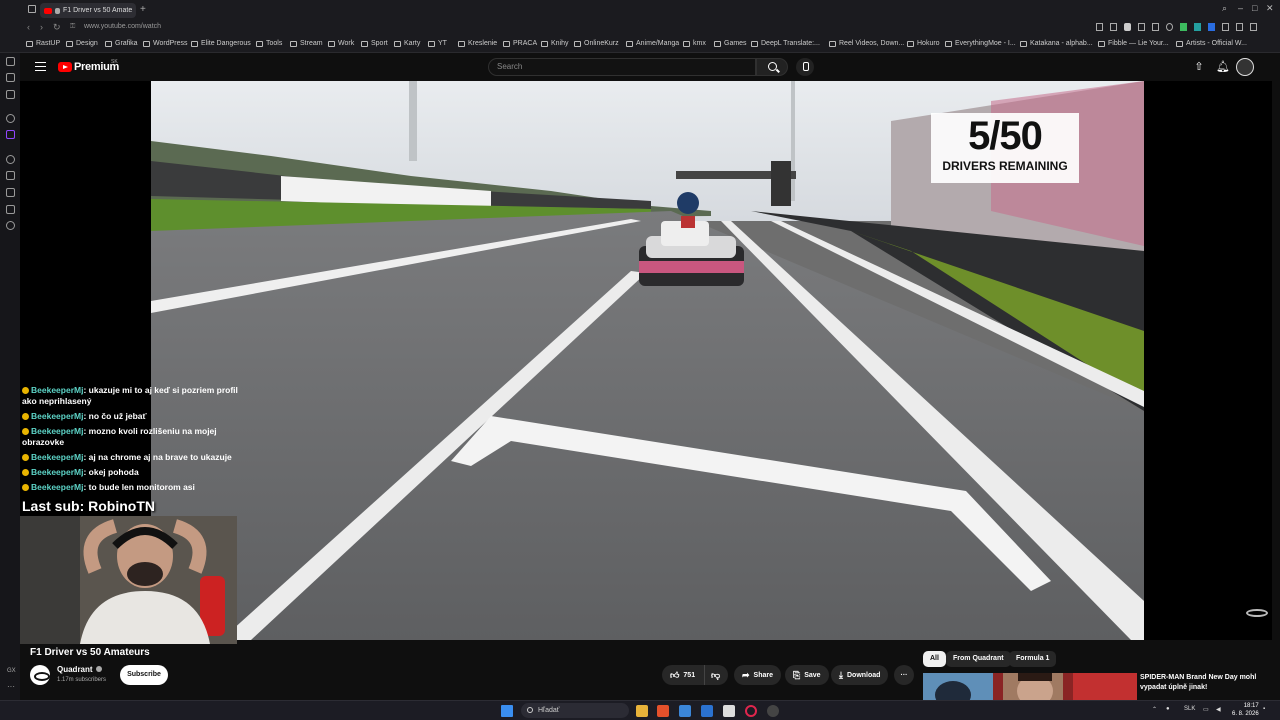 The height and width of the screenshot is (720, 1280). I want to click on ext-green-icon, so click(1183, 27).